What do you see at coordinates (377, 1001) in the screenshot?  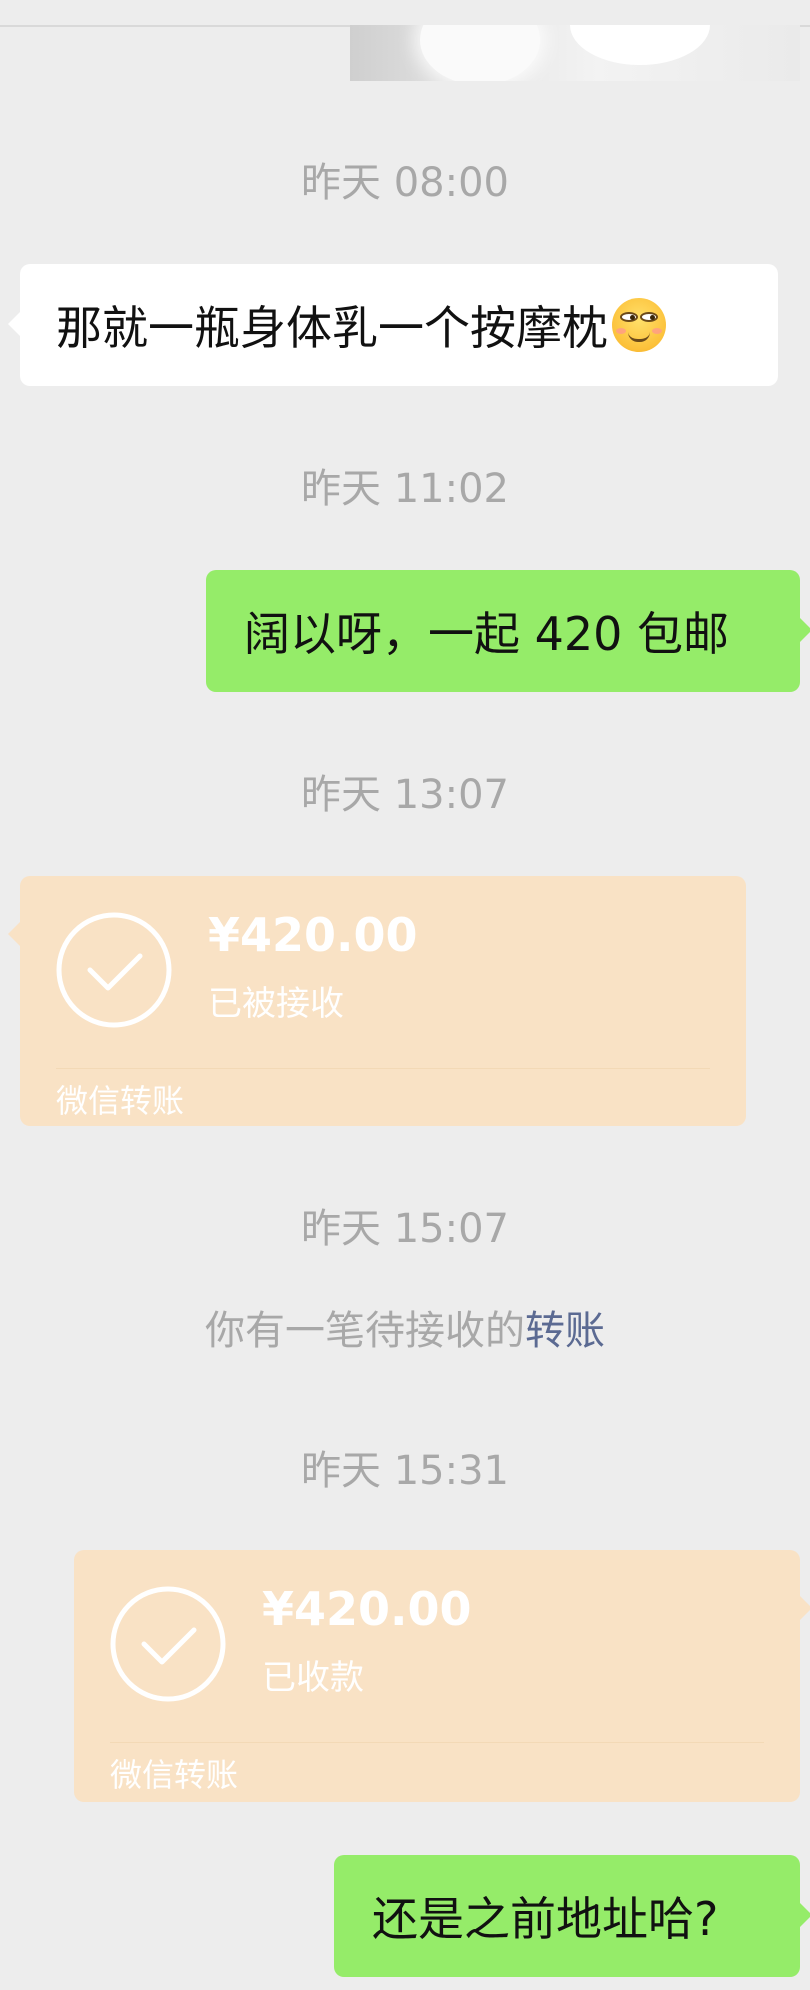 I see `transfer-card-received: ¥420.00 已被接收 微信转账` at bounding box center [377, 1001].